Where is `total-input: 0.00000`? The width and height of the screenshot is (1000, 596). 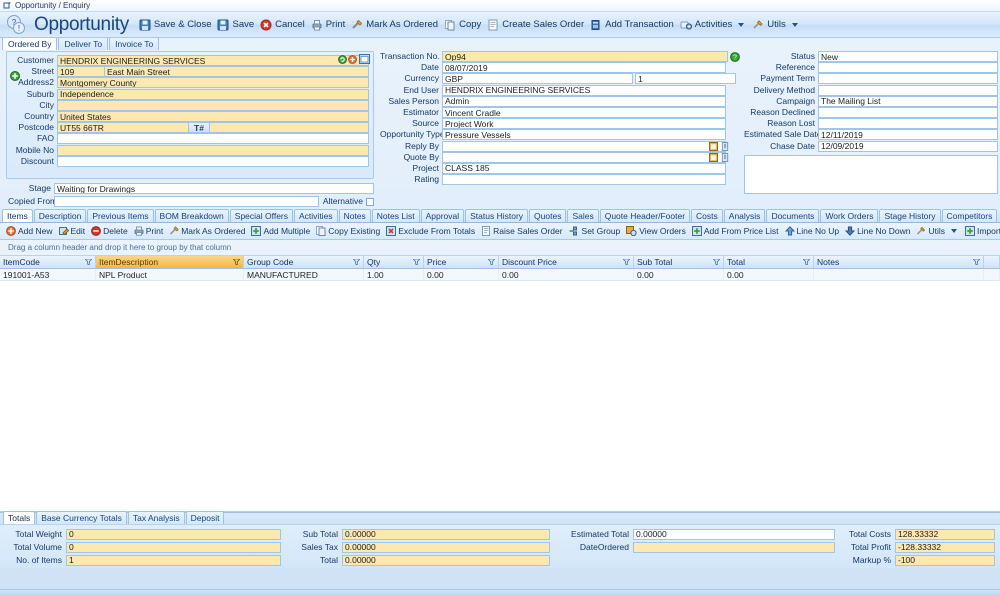
total-input: 0.00000 is located at coordinates (446, 560).